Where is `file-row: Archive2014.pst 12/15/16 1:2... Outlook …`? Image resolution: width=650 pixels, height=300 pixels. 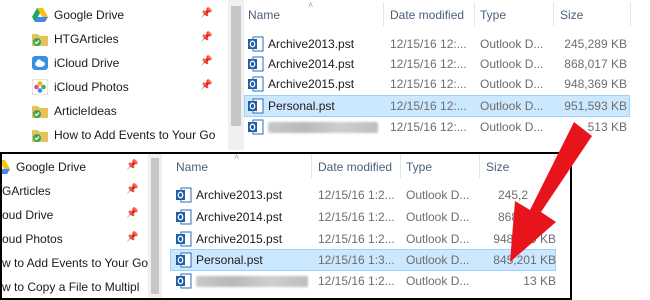 file-row: Archive2014.pst 12/15/16 1:2... Outlook … is located at coordinates (364, 217).